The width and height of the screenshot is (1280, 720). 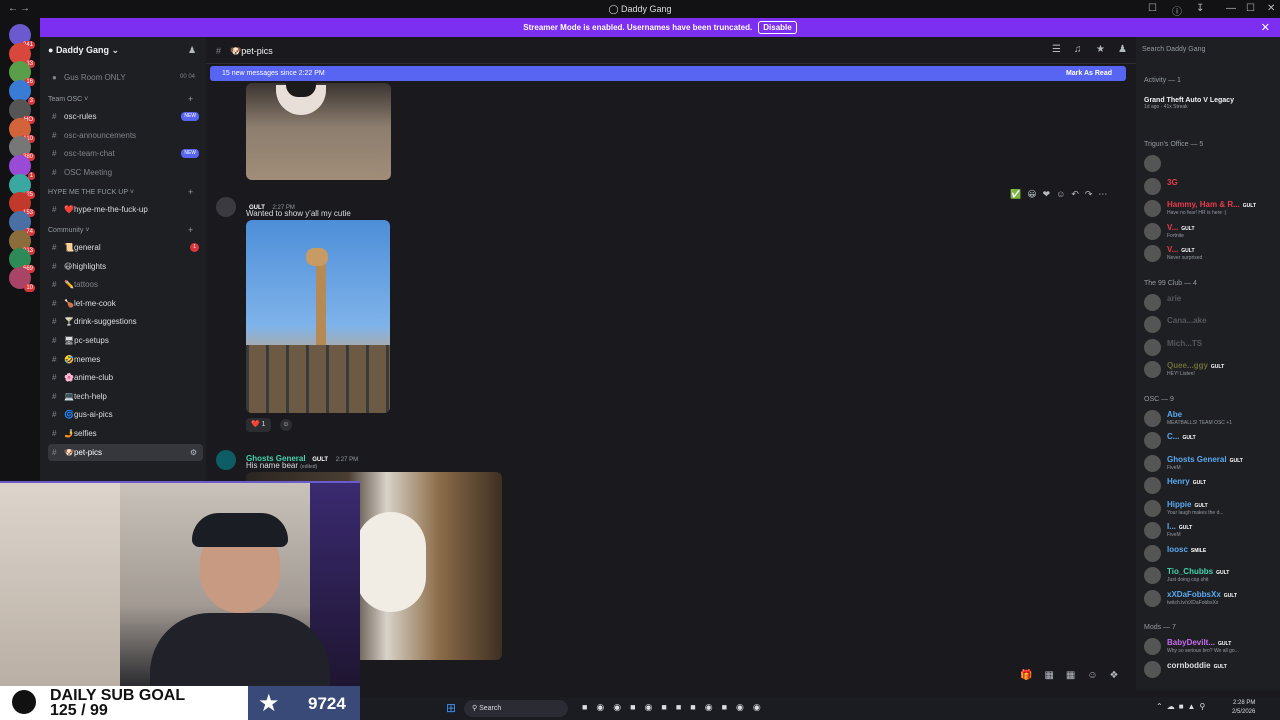 What do you see at coordinates (125, 377) in the screenshot?
I see `channel-item: # 🌸anime-club` at bounding box center [125, 377].